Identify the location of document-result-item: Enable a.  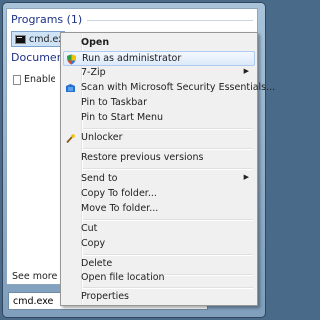
(34, 79).